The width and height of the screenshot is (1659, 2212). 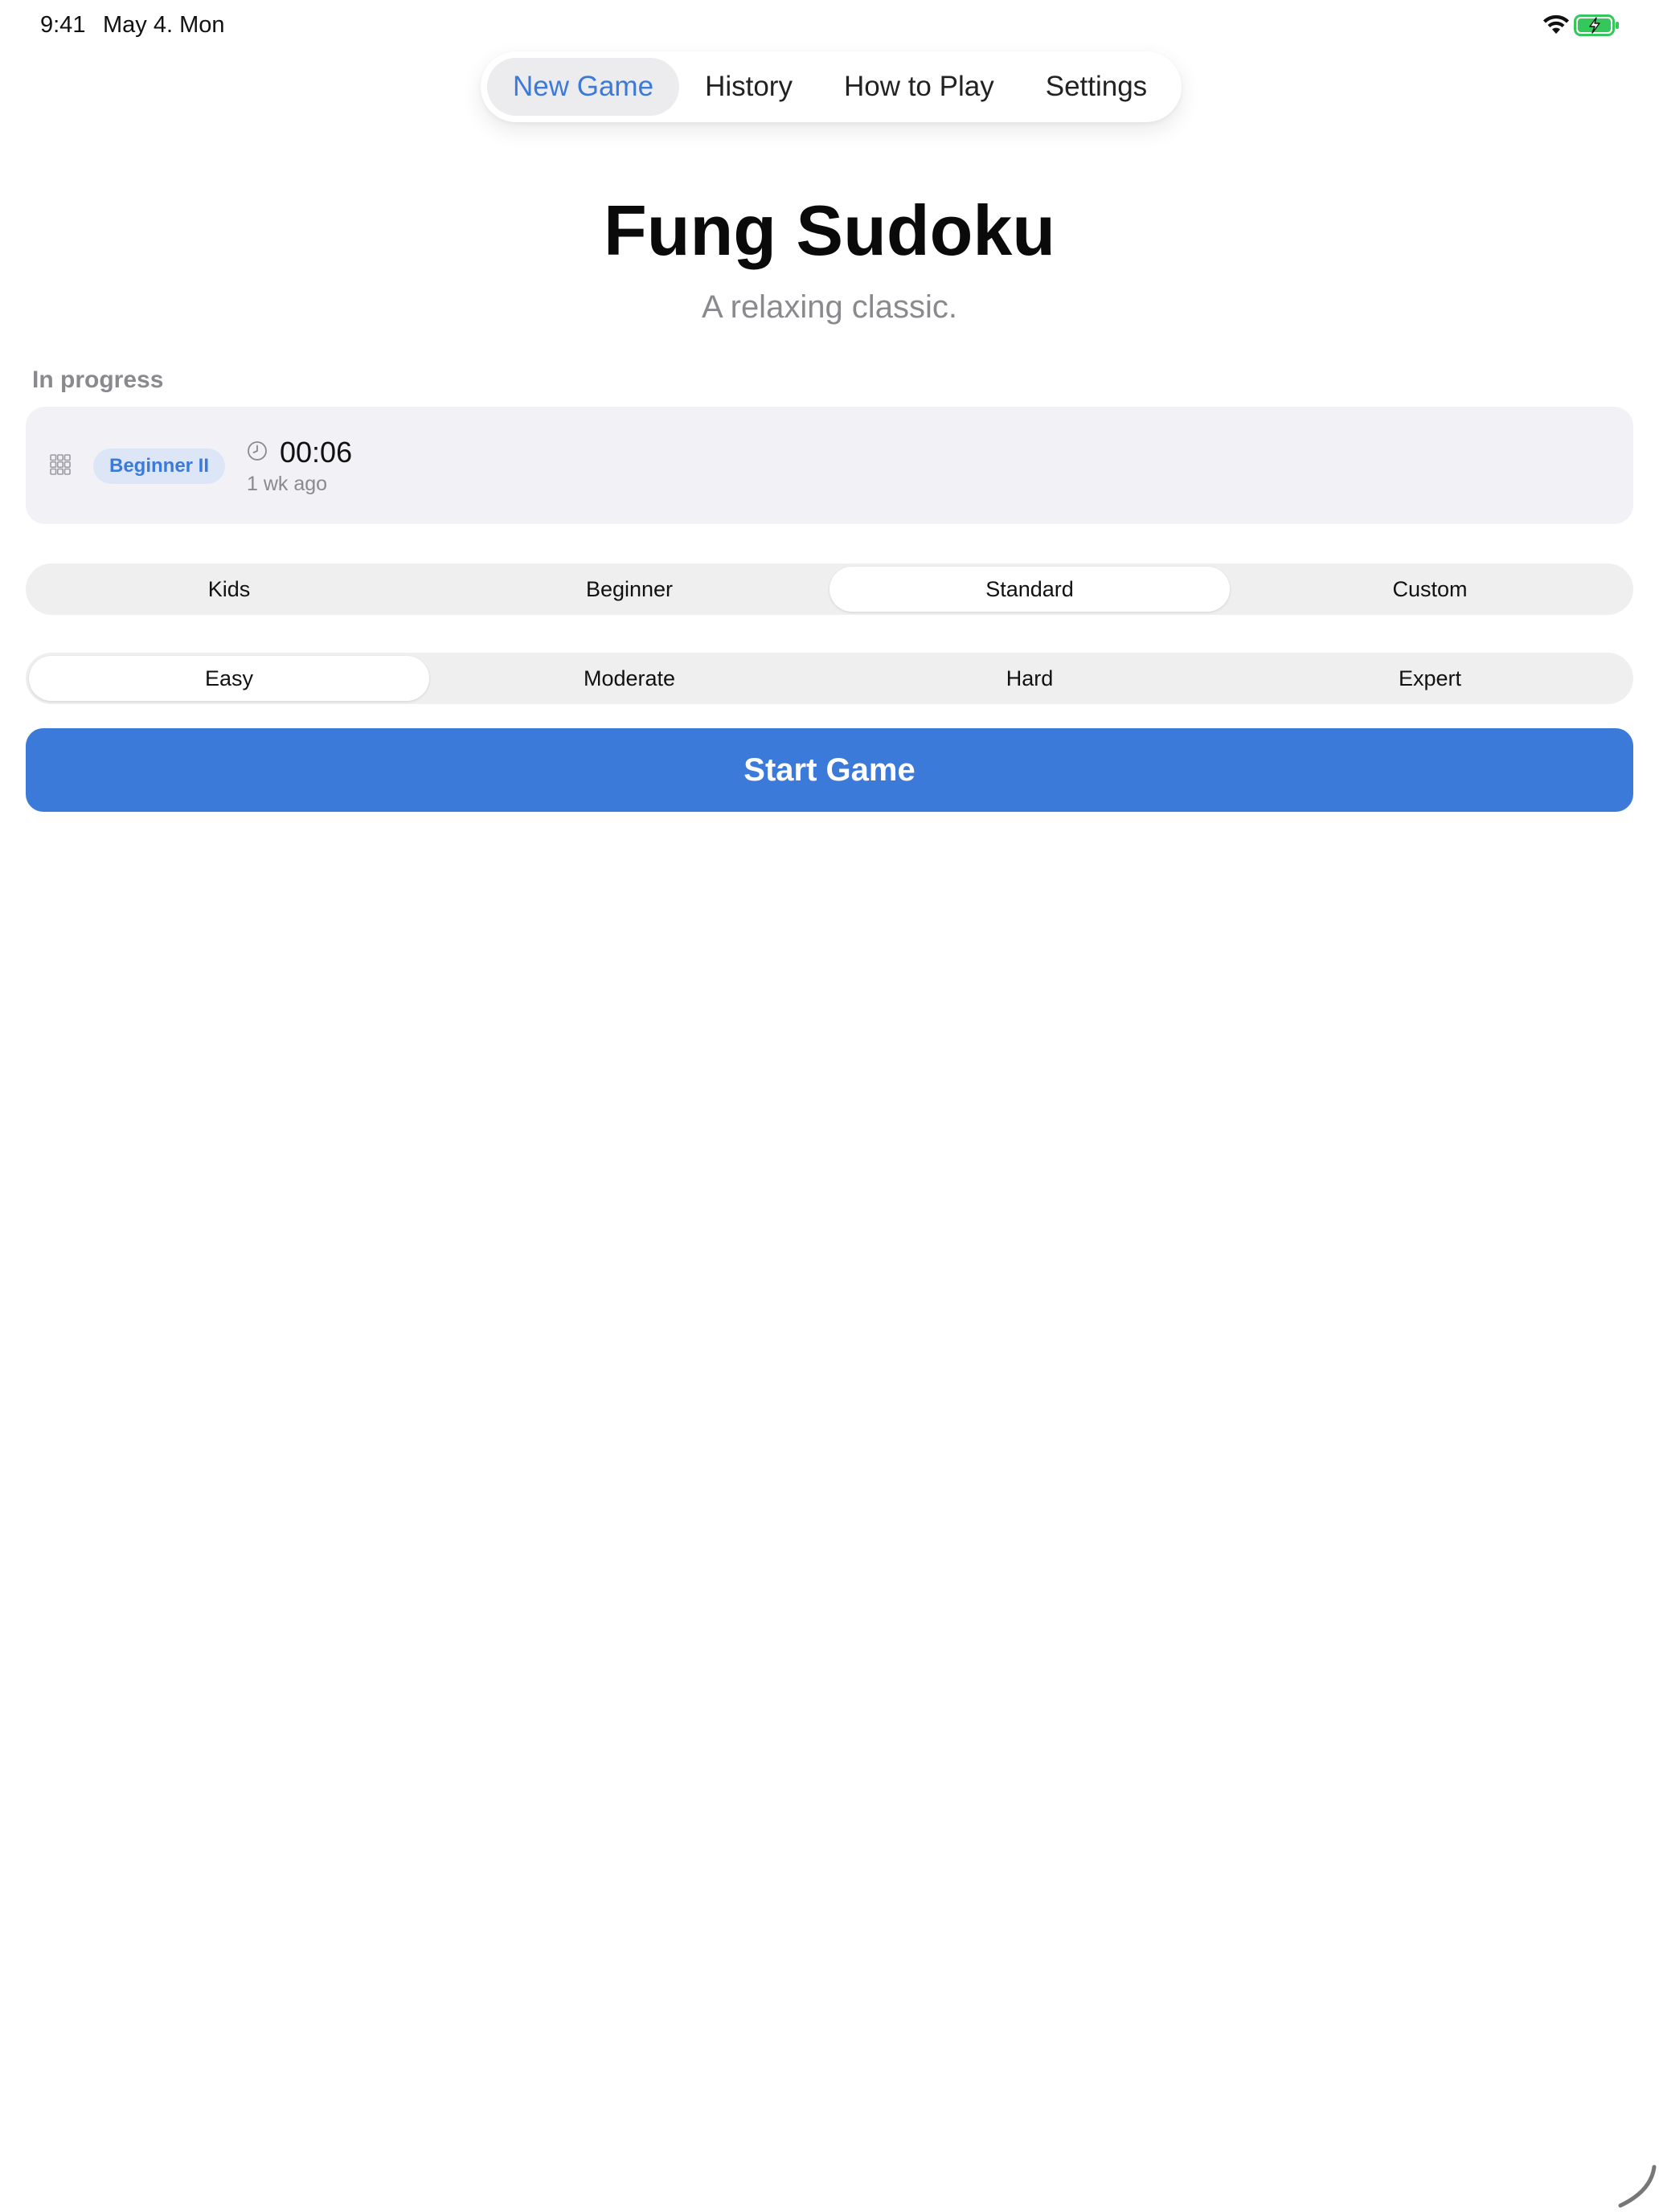 I want to click on status-bar: 9:41 May 4. Mon, so click(x=829, y=25).